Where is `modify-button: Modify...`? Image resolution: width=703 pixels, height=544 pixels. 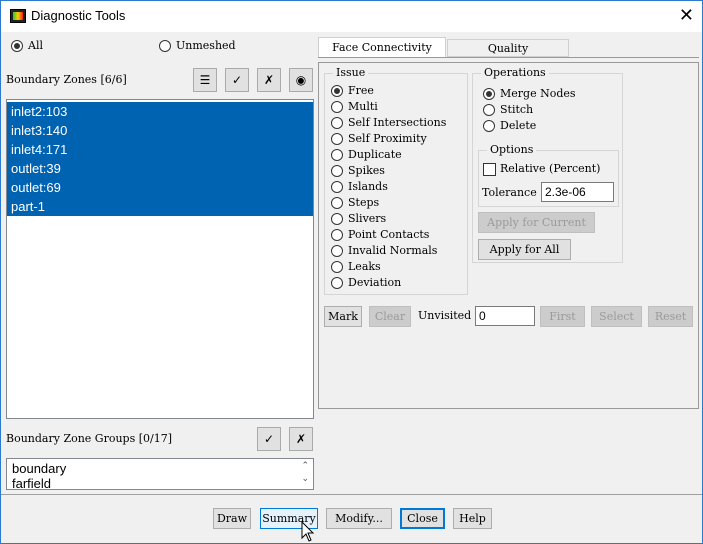 modify-button: Modify... is located at coordinates (359, 518).